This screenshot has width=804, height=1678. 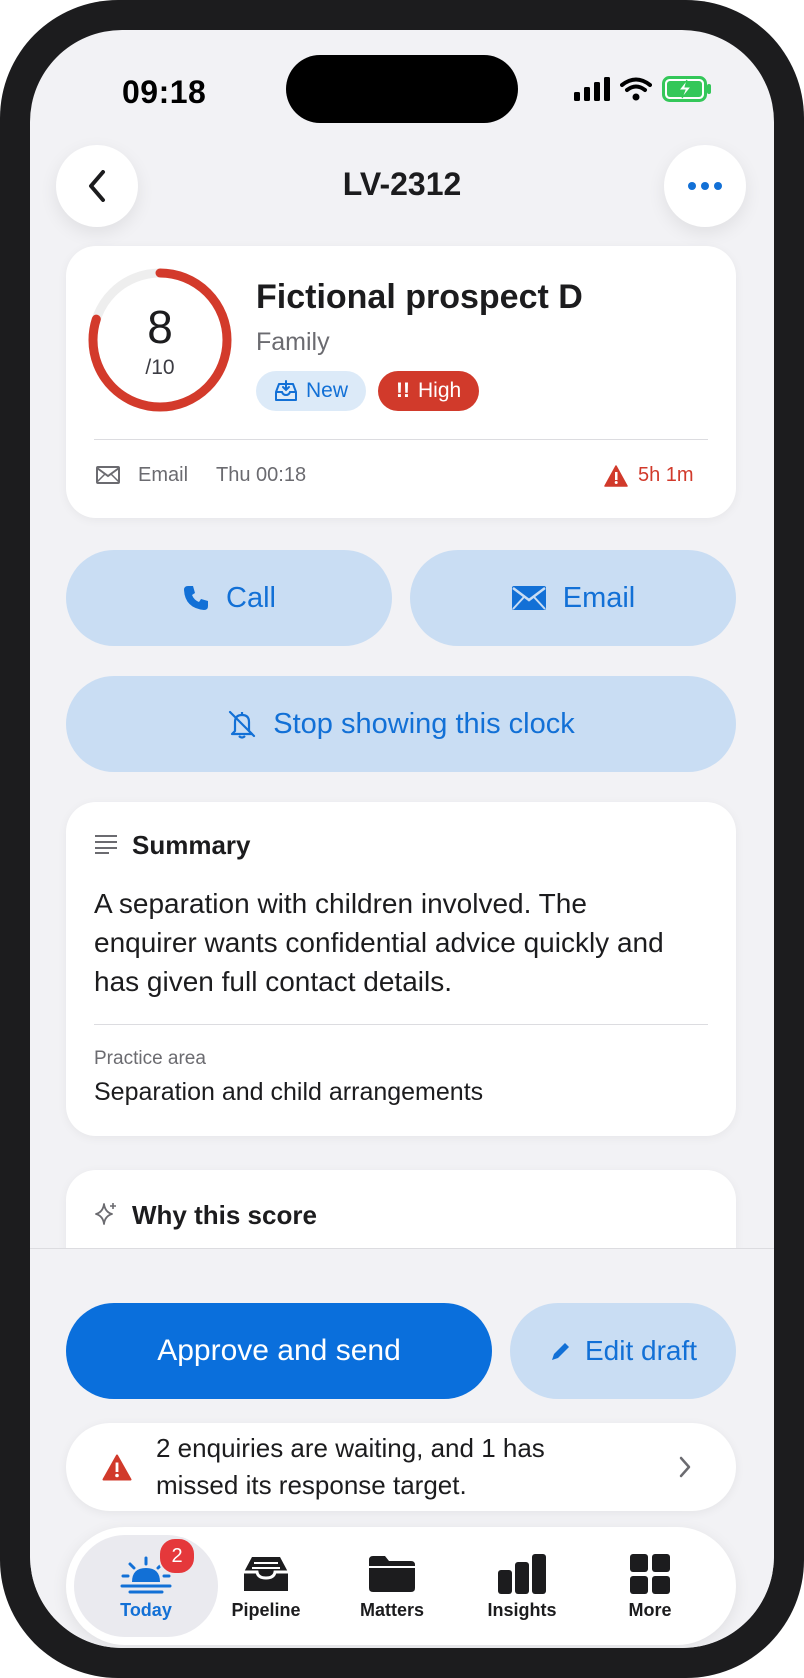 I want to click on approve-send-label: Approve and send, so click(x=279, y=1350).